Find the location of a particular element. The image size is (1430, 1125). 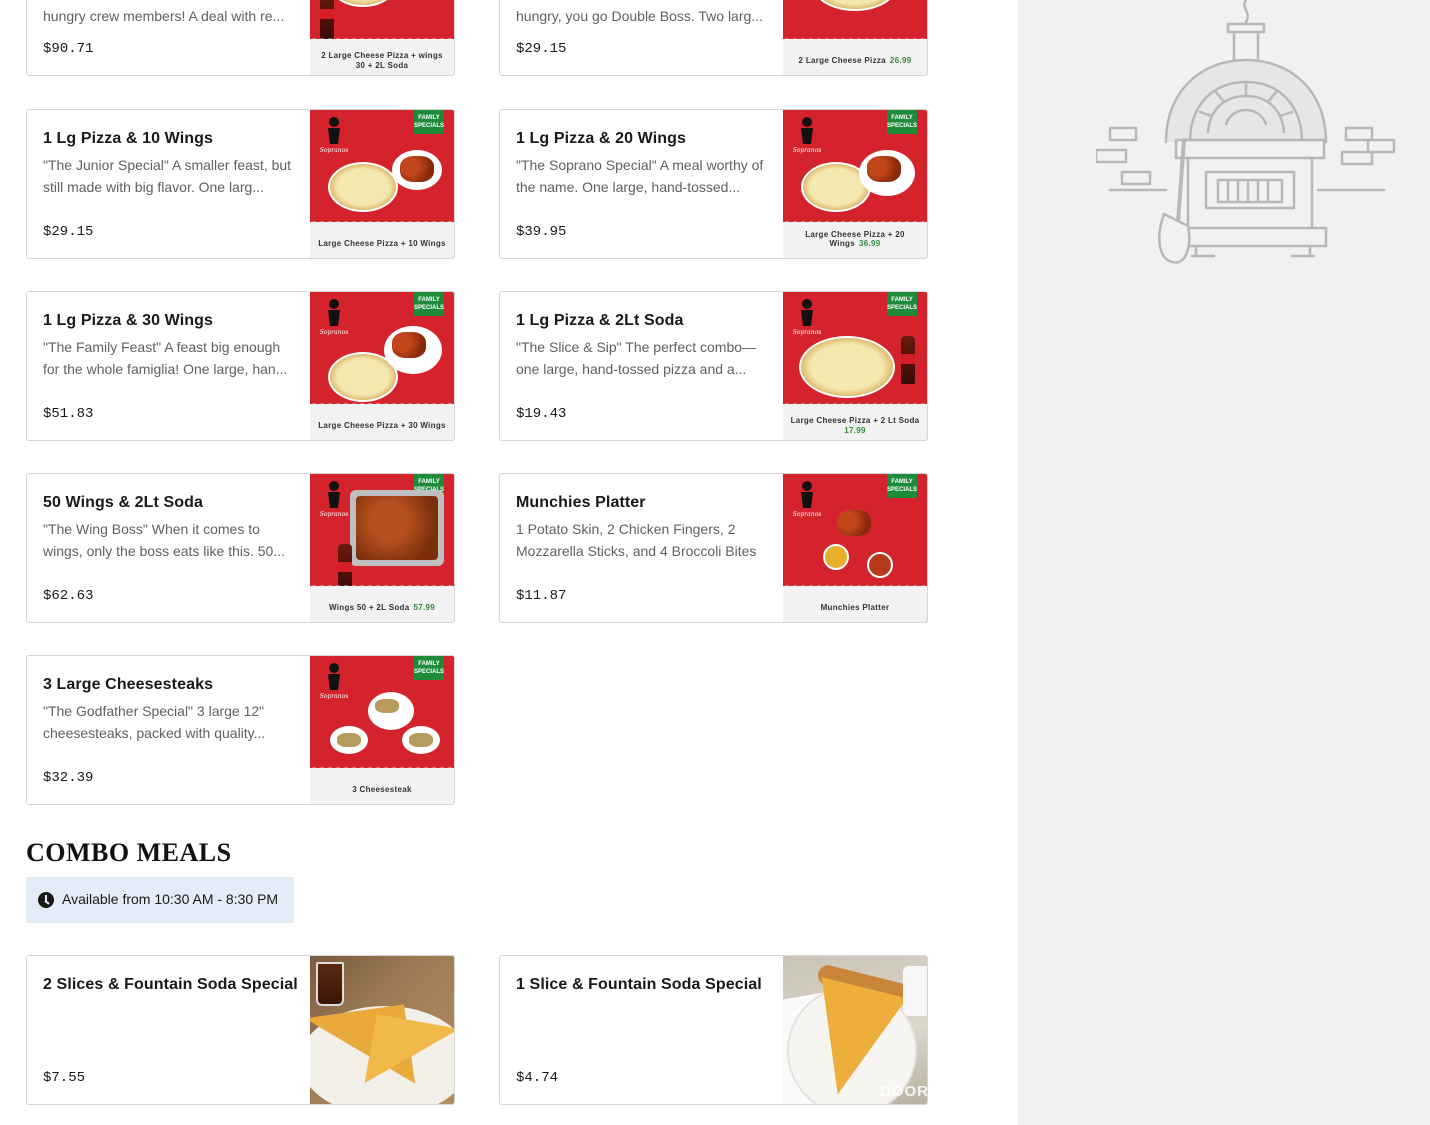

image-caption: Large Cheese Pizza + 30 Wings is located at coordinates (382, 425).